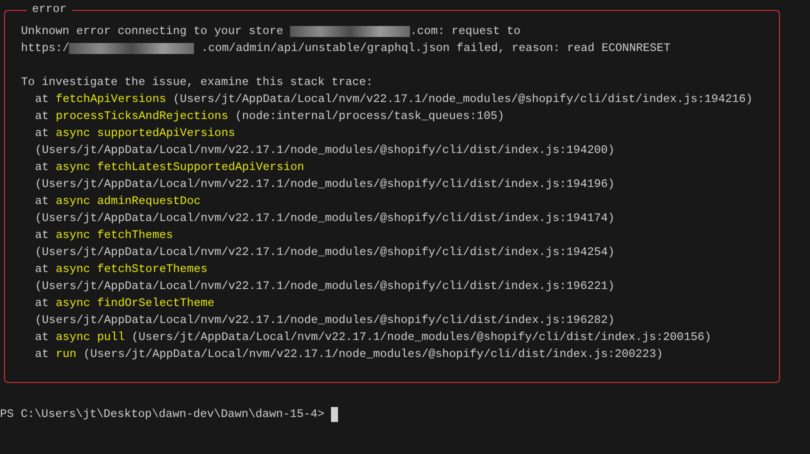 This screenshot has height=454, width=810. What do you see at coordinates (180, 168) in the screenshot?
I see `function-name: async fetchLatestSupportedApiVersion` at bounding box center [180, 168].